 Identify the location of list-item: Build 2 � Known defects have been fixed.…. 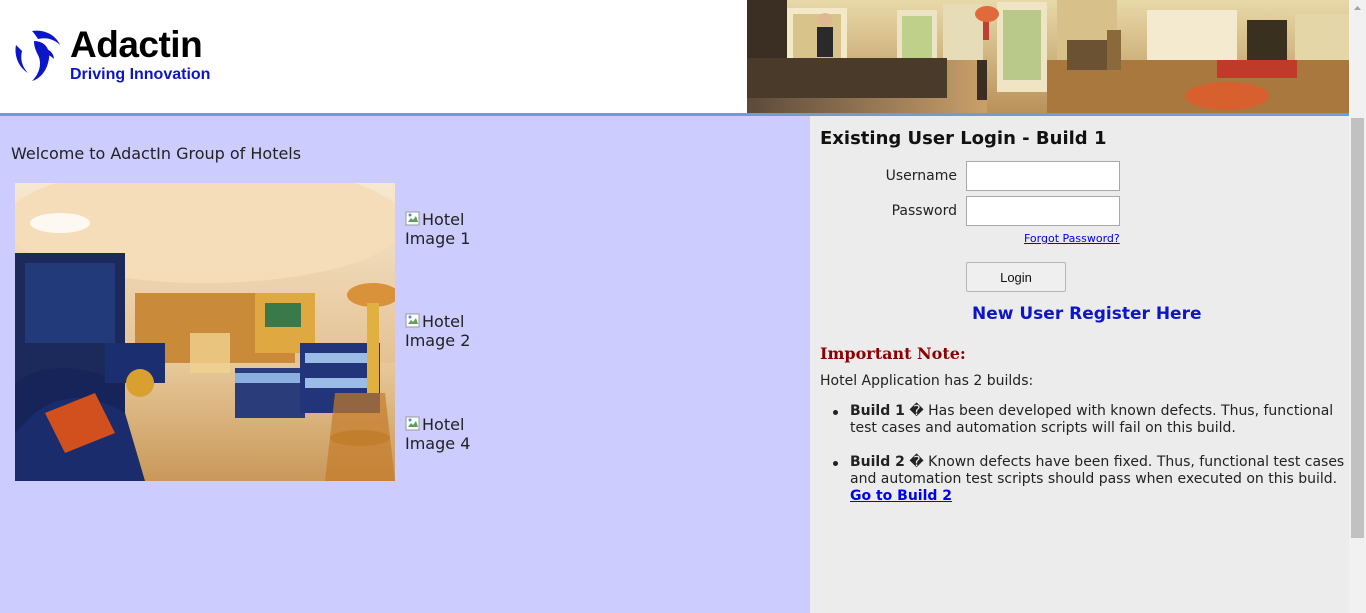
(1082, 479).